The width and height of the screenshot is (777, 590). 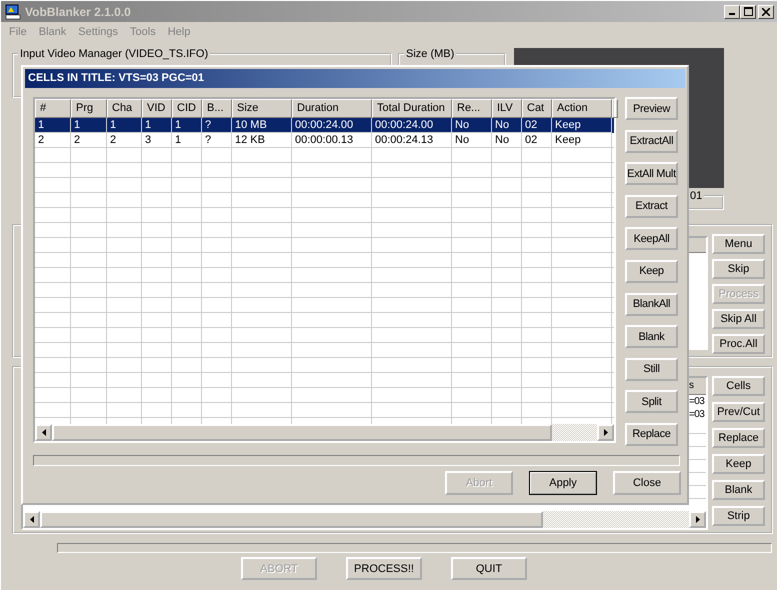 What do you see at coordinates (157, 108) in the screenshot?
I see `column-header: VID` at bounding box center [157, 108].